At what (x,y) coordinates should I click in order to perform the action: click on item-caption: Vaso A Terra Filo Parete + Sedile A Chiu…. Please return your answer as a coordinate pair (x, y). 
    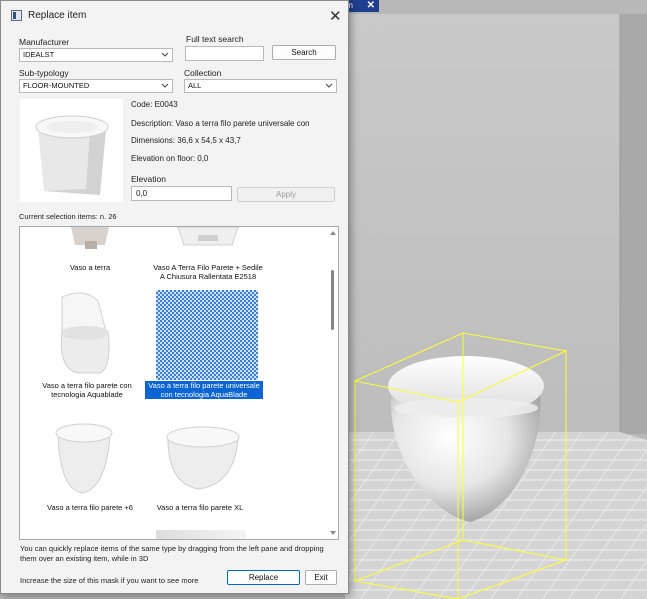
    Looking at the image, I should click on (208, 272).